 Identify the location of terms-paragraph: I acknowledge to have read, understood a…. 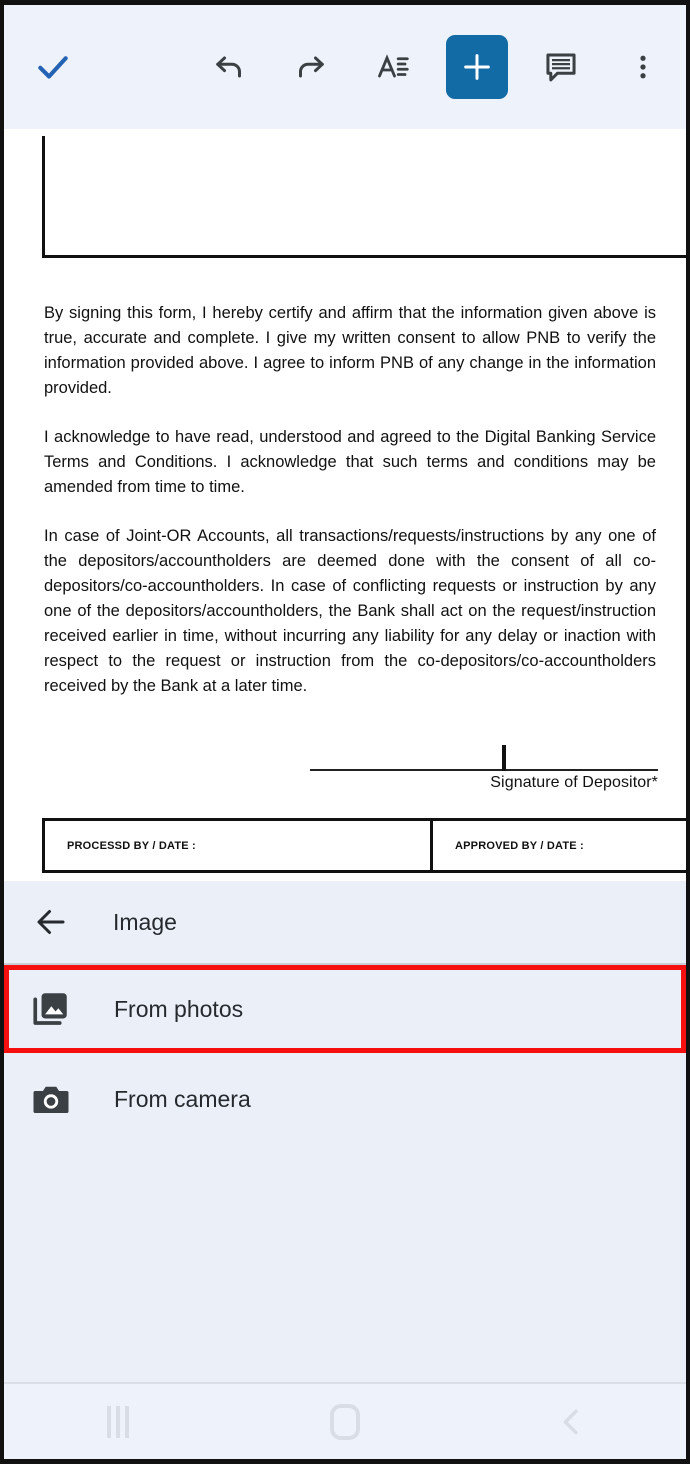
(350, 462).